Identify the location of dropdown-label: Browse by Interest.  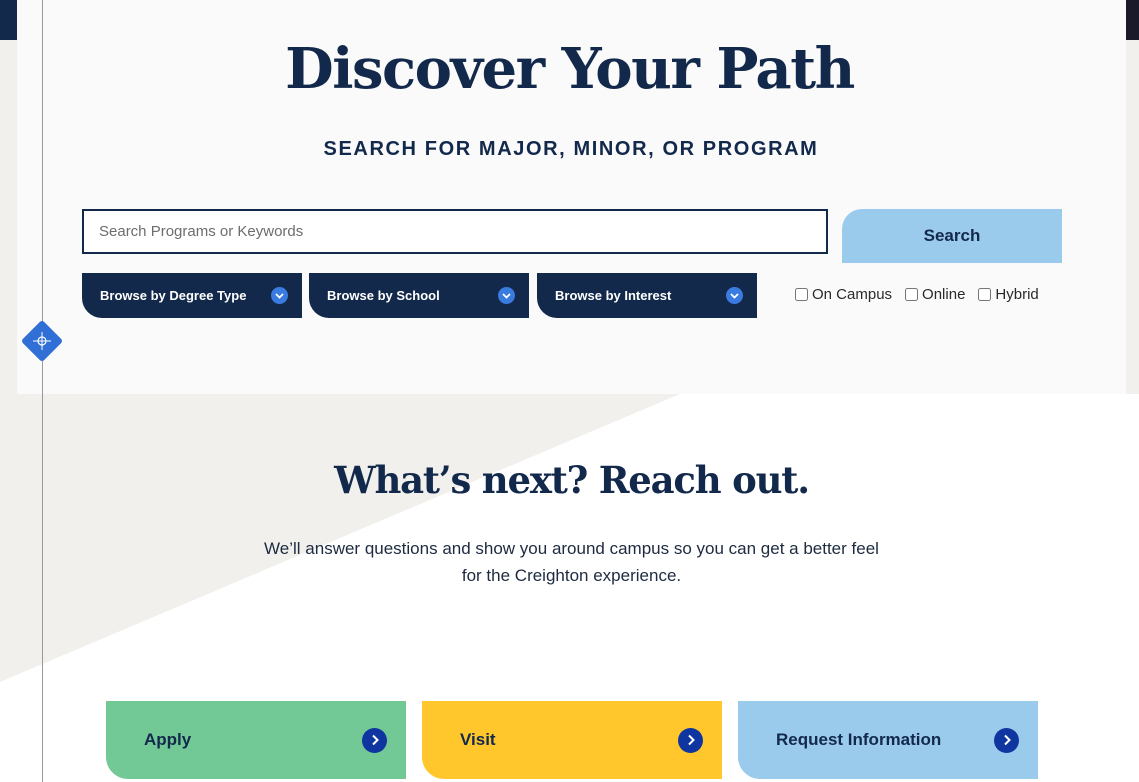
(613, 295).